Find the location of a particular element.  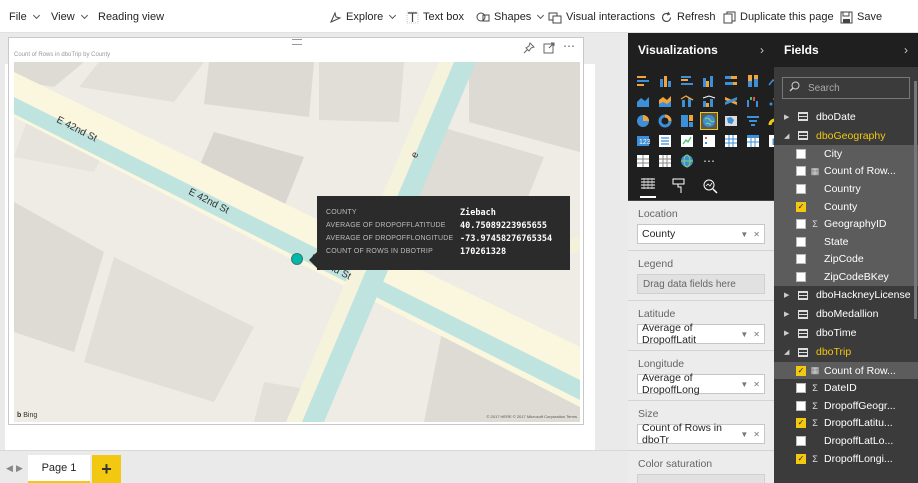

fields-well-tab-icon is located at coordinates (648, 187).